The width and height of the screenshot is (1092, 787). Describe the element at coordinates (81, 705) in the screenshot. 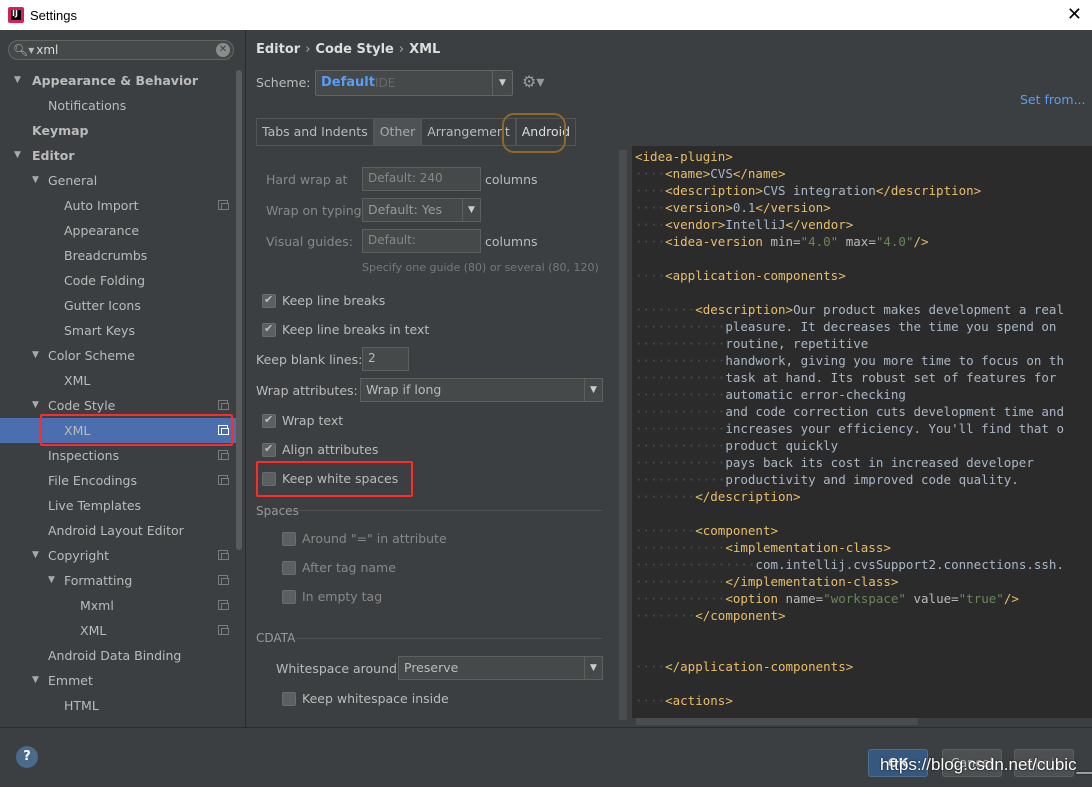

I see `tree-item-label: HTML` at that location.